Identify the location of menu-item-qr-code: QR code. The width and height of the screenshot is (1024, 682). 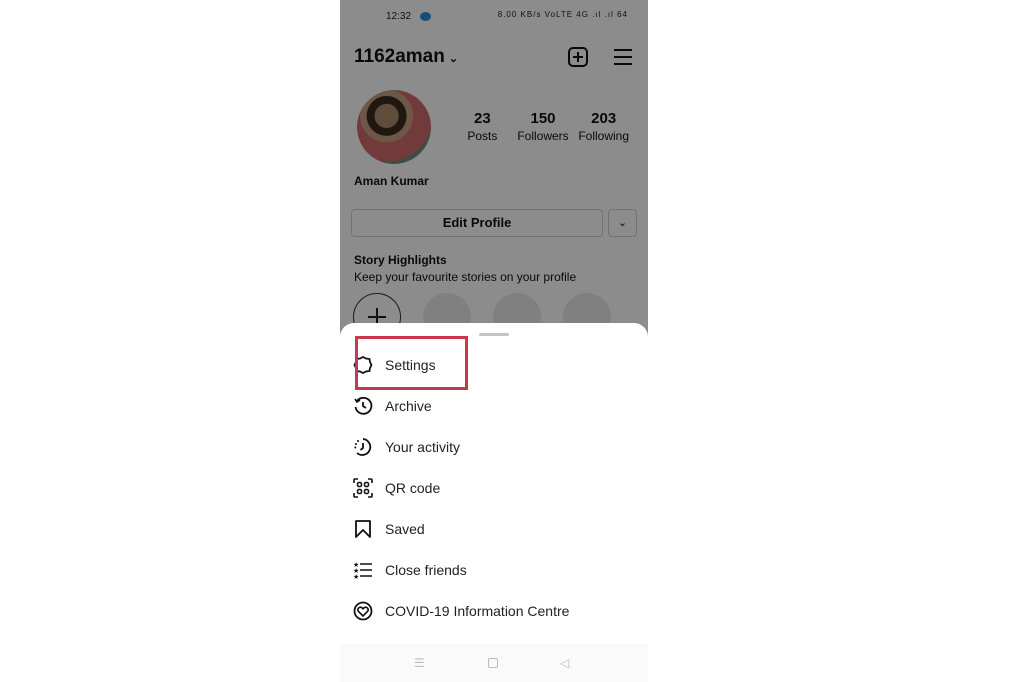
(396, 488).